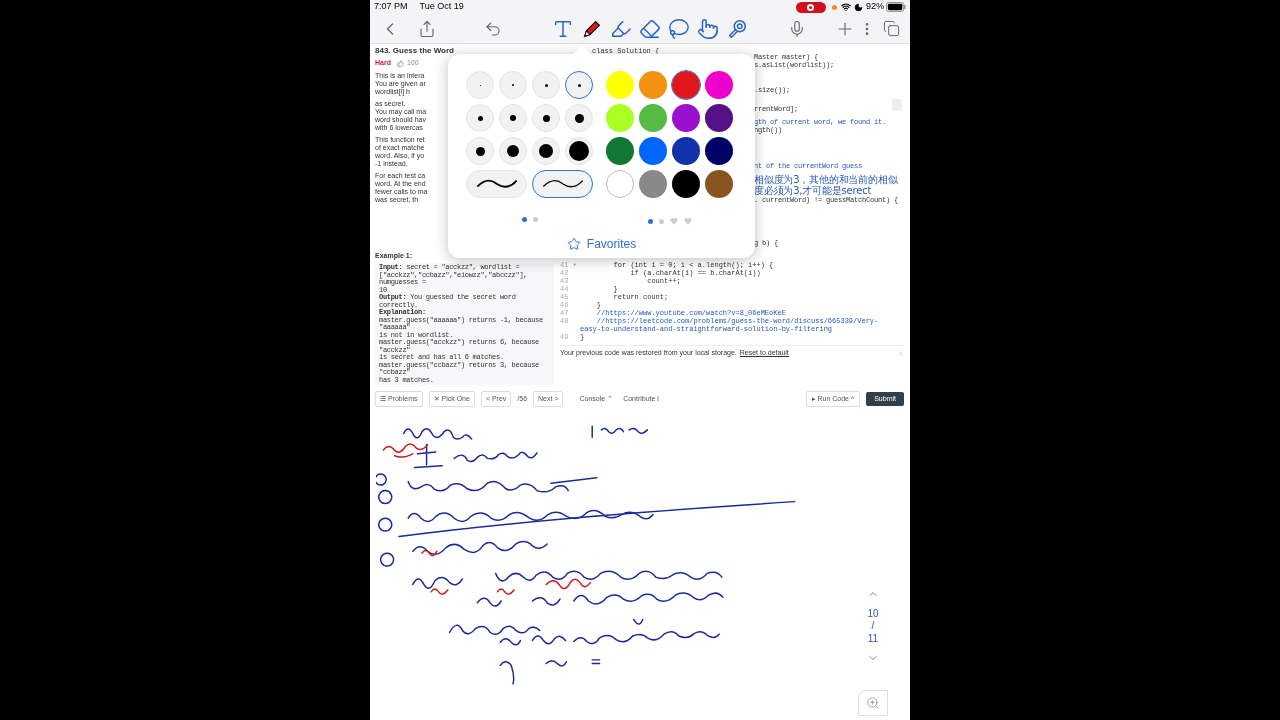 This screenshot has width=1280, height=720. What do you see at coordinates (441, 7) in the screenshot?
I see `status-date: Tue Oct 19` at bounding box center [441, 7].